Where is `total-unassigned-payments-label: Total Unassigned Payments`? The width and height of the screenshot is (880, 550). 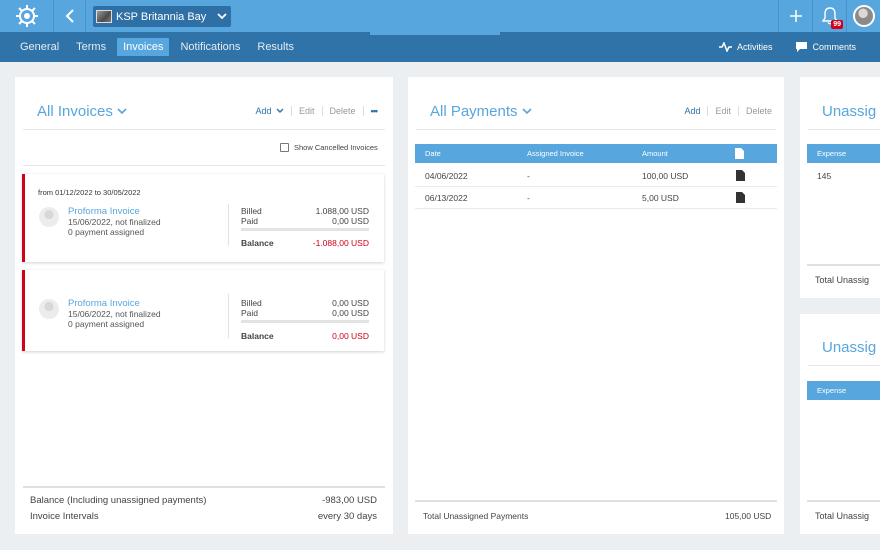
total-unassigned-payments-label: Total Unassigned Payments is located at coordinates (476, 516).